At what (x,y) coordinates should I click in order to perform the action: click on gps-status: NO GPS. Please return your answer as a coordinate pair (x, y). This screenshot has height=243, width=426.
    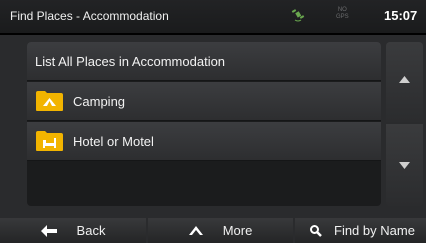
    Looking at the image, I should click on (342, 13).